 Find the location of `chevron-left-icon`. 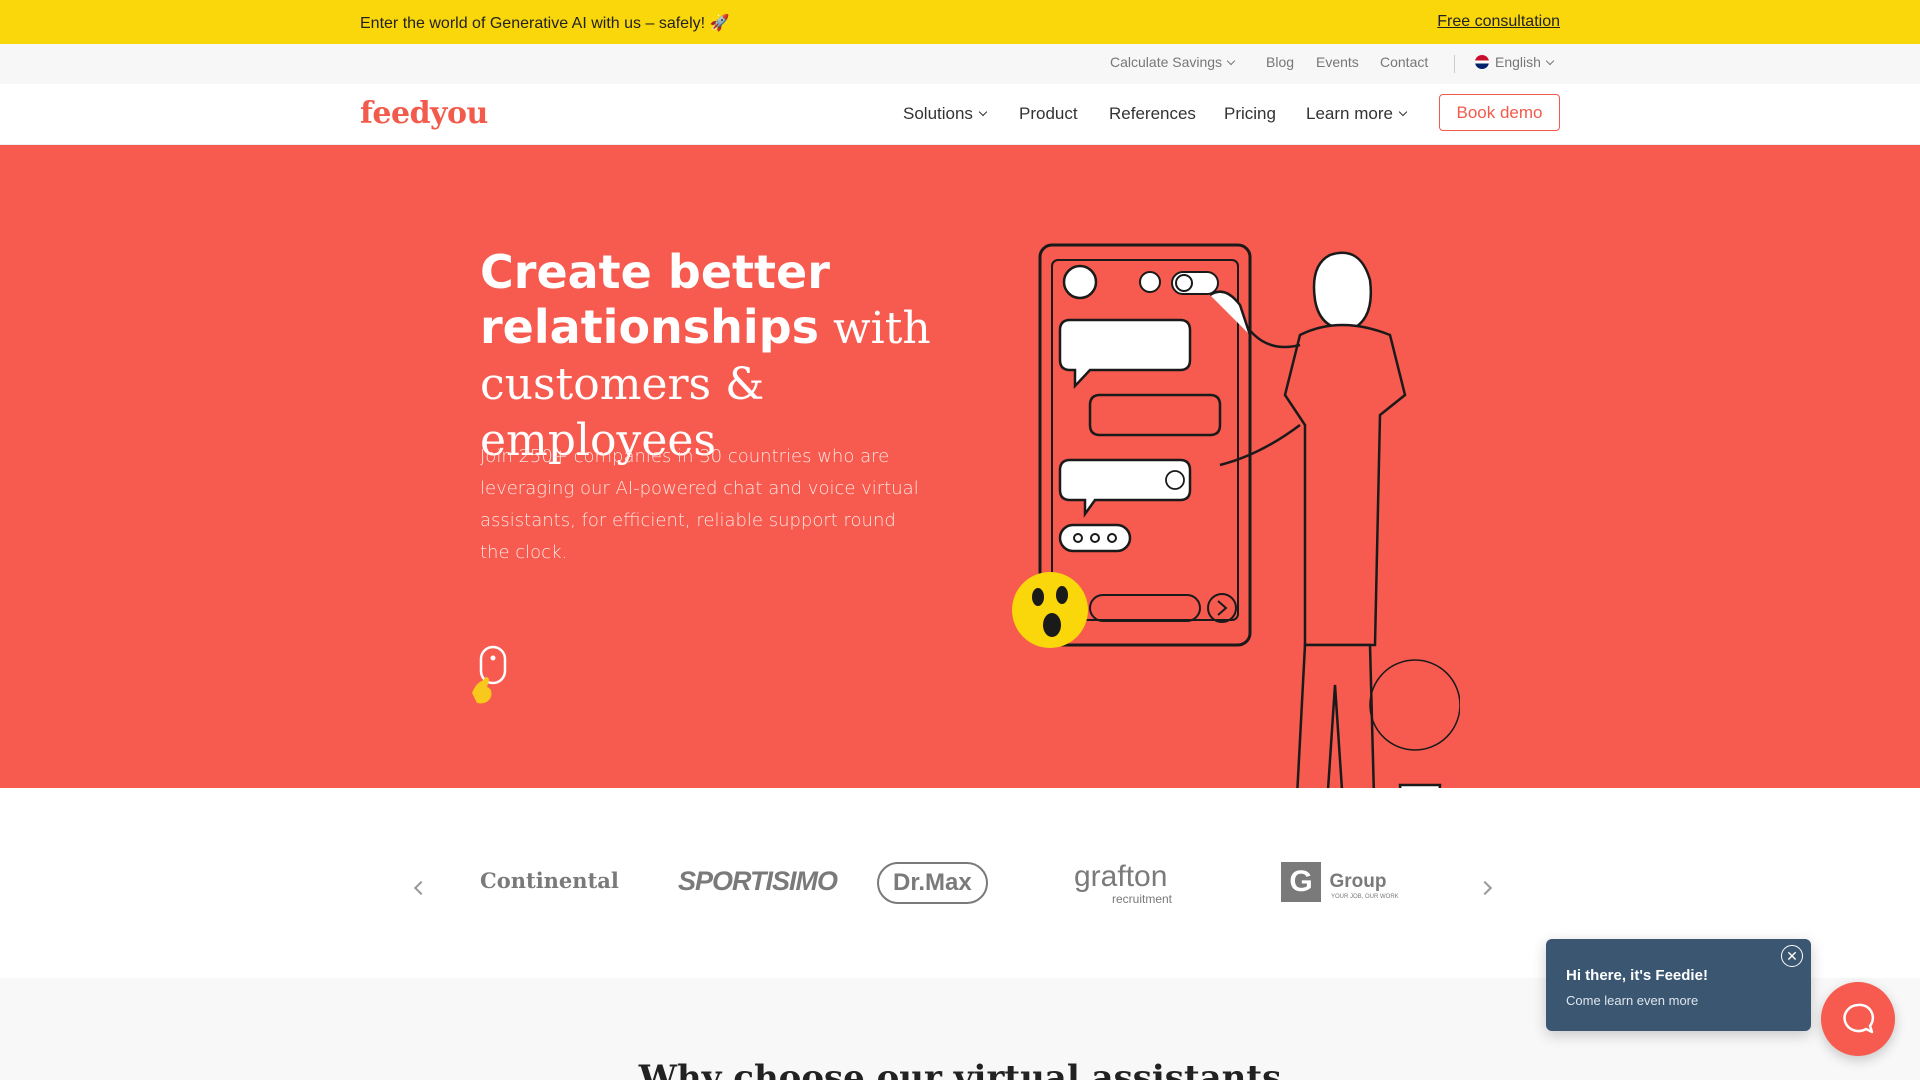

chevron-left-icon is located at coordinates (421, 888).